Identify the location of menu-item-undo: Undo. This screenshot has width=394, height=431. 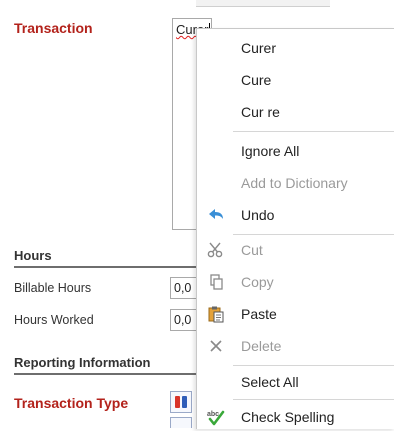
(295, 215).